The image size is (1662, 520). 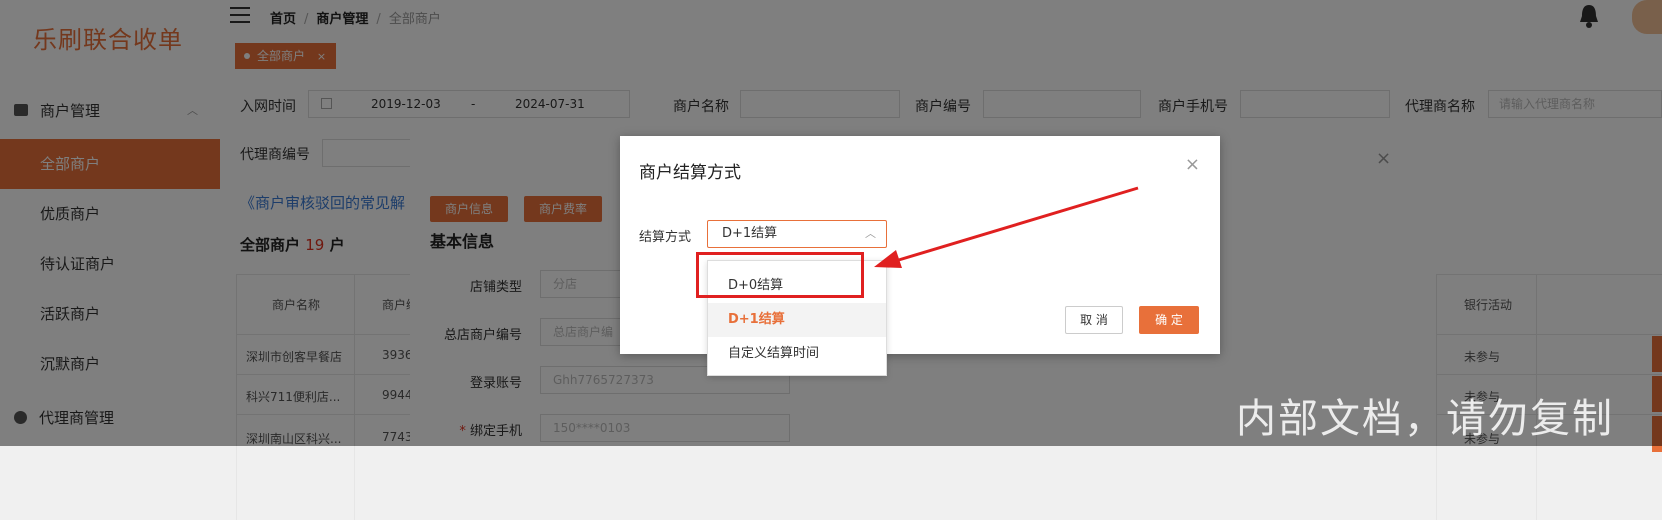 I want to click on annotation-arrow, so click(x=1006, y=227).